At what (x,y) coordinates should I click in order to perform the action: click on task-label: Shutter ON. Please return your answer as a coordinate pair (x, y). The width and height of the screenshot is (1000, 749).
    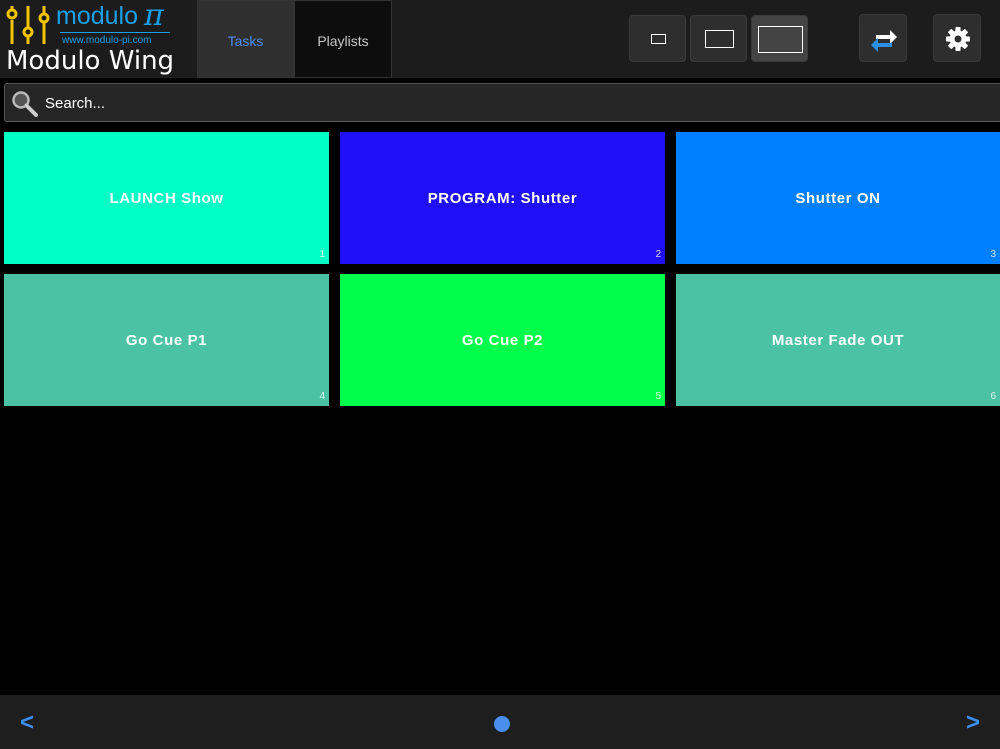
    Looking at the image, I should click on (838, 198).